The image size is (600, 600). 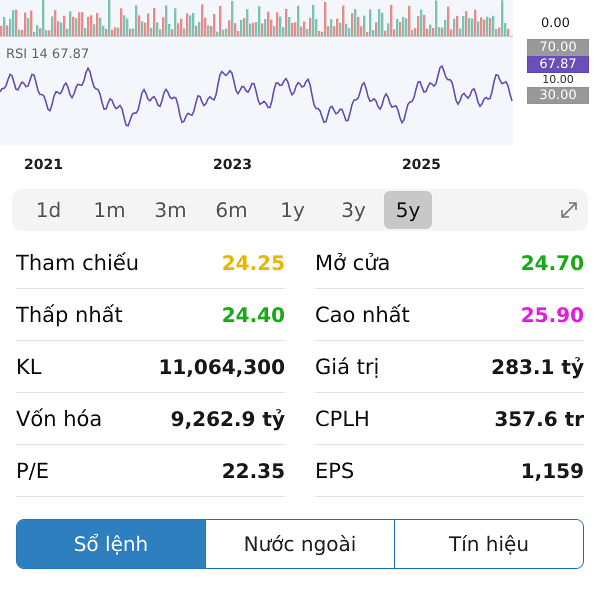 What do you see at coordinates (552, 470) in the screenshot?
I see `stat-value: 1,159` at bounding box center [552, 470].